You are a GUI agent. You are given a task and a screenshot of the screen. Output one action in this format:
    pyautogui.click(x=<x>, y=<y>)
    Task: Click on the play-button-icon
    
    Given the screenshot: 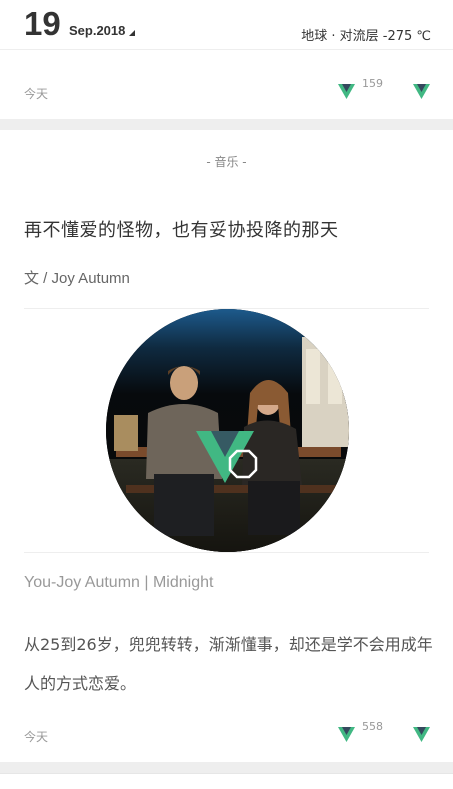 What is the action you would take?
    pyautogui.click(x=243, y=464)
    